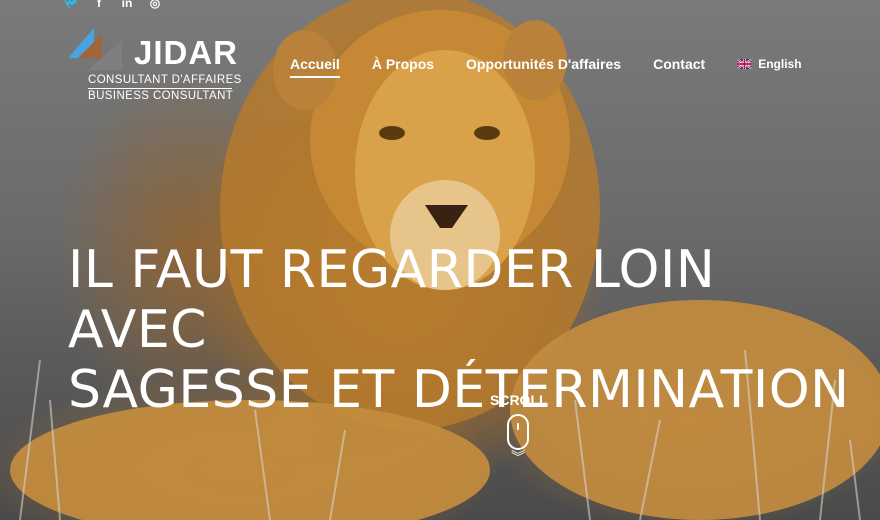  I want to click on facebook-icon: f, so click(99, 5).